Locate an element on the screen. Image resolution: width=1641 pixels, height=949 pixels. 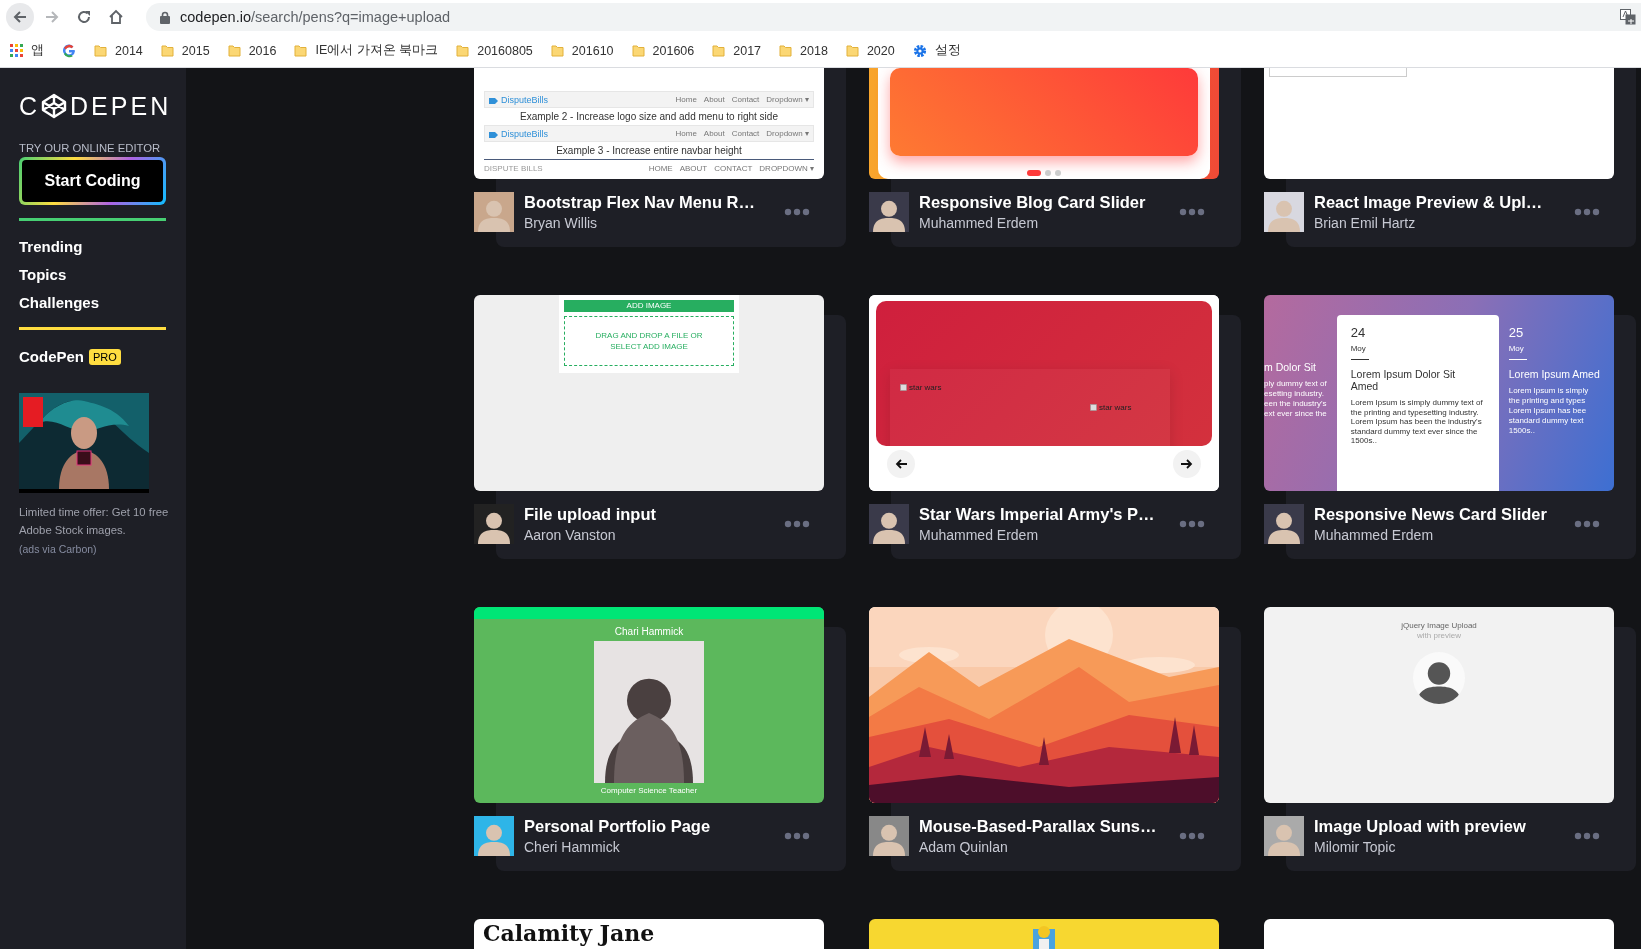
previous-button is located at coordinates (901, 464).